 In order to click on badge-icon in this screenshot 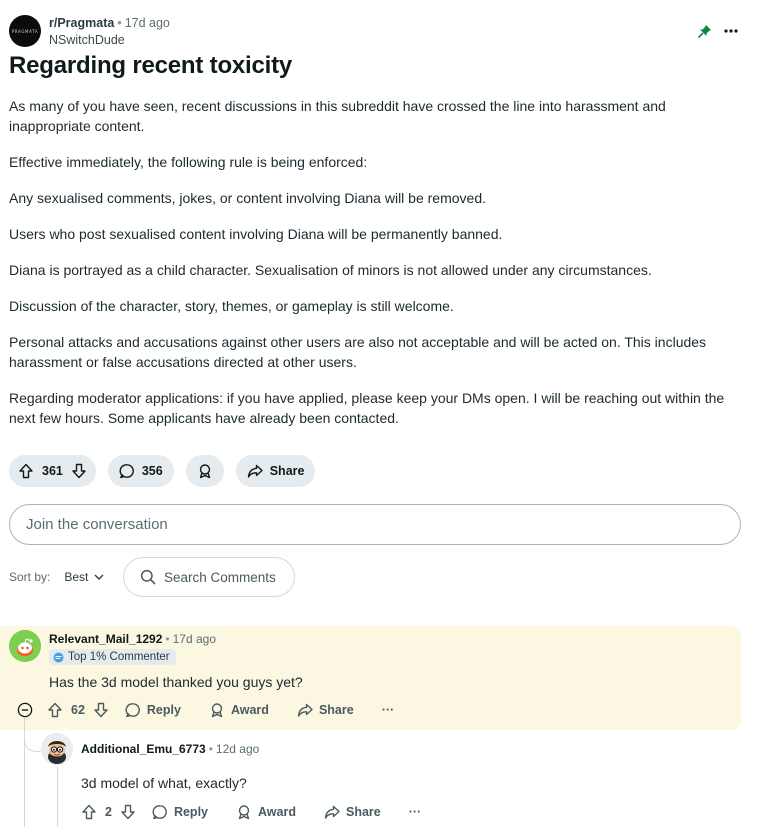, I will do `click(58, 657)`.